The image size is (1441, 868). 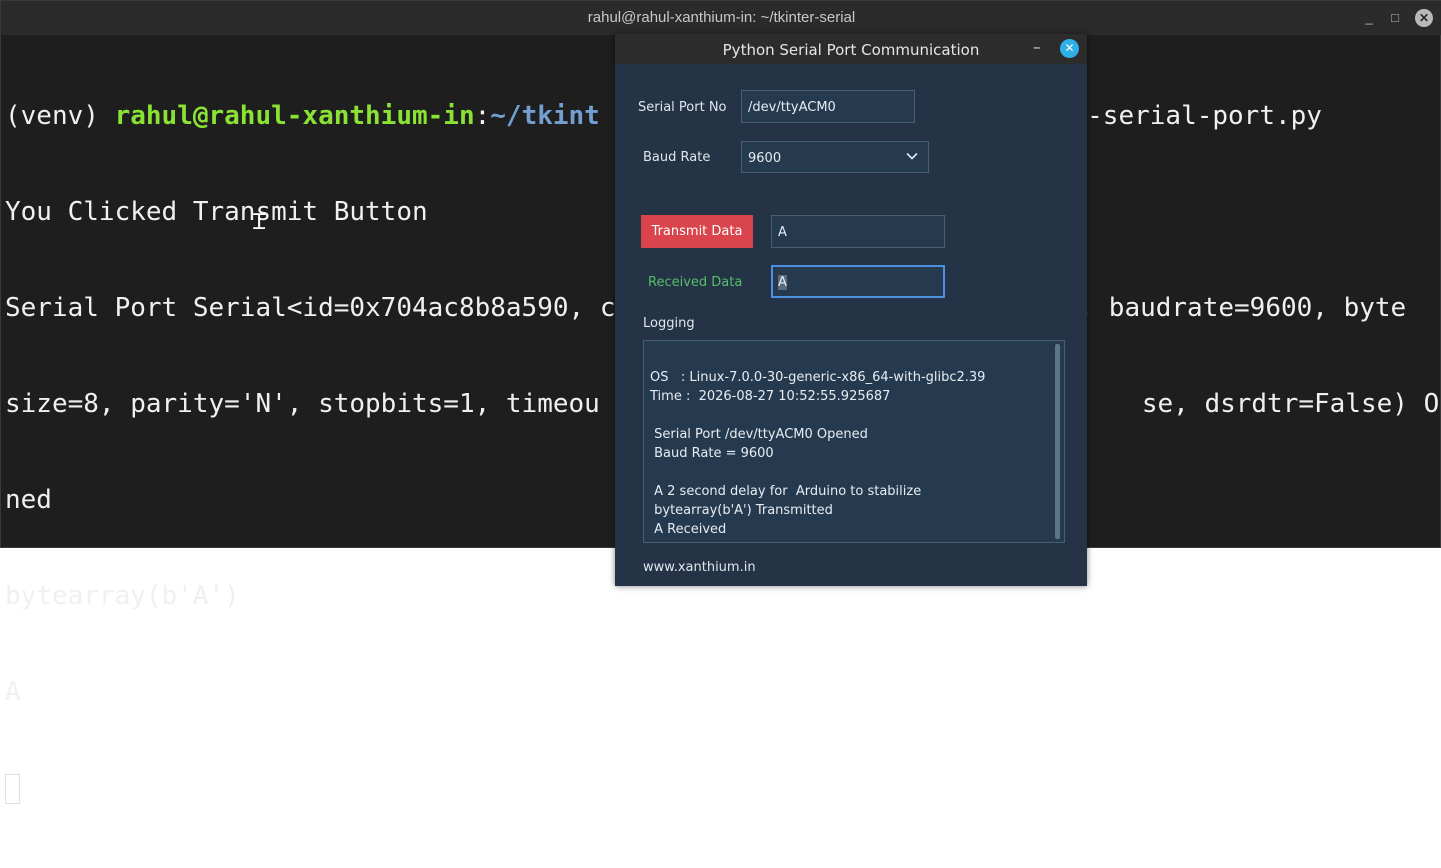 I want to click on terminal-line-3-right: , baudrate=9600, byte, so click(x=1242, y=308).